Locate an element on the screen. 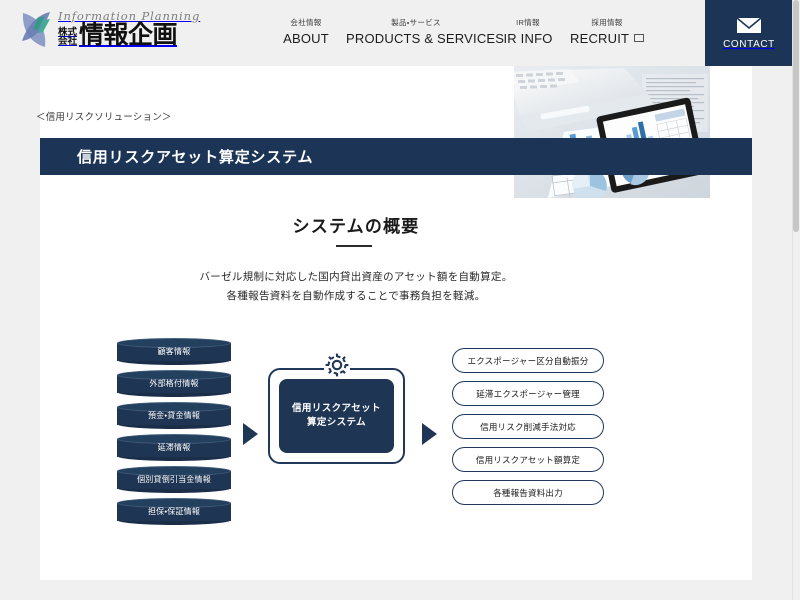 The height and width of the screenshot is (600, 800). arrow-right-icon-input is located at coordinates (250, 434).